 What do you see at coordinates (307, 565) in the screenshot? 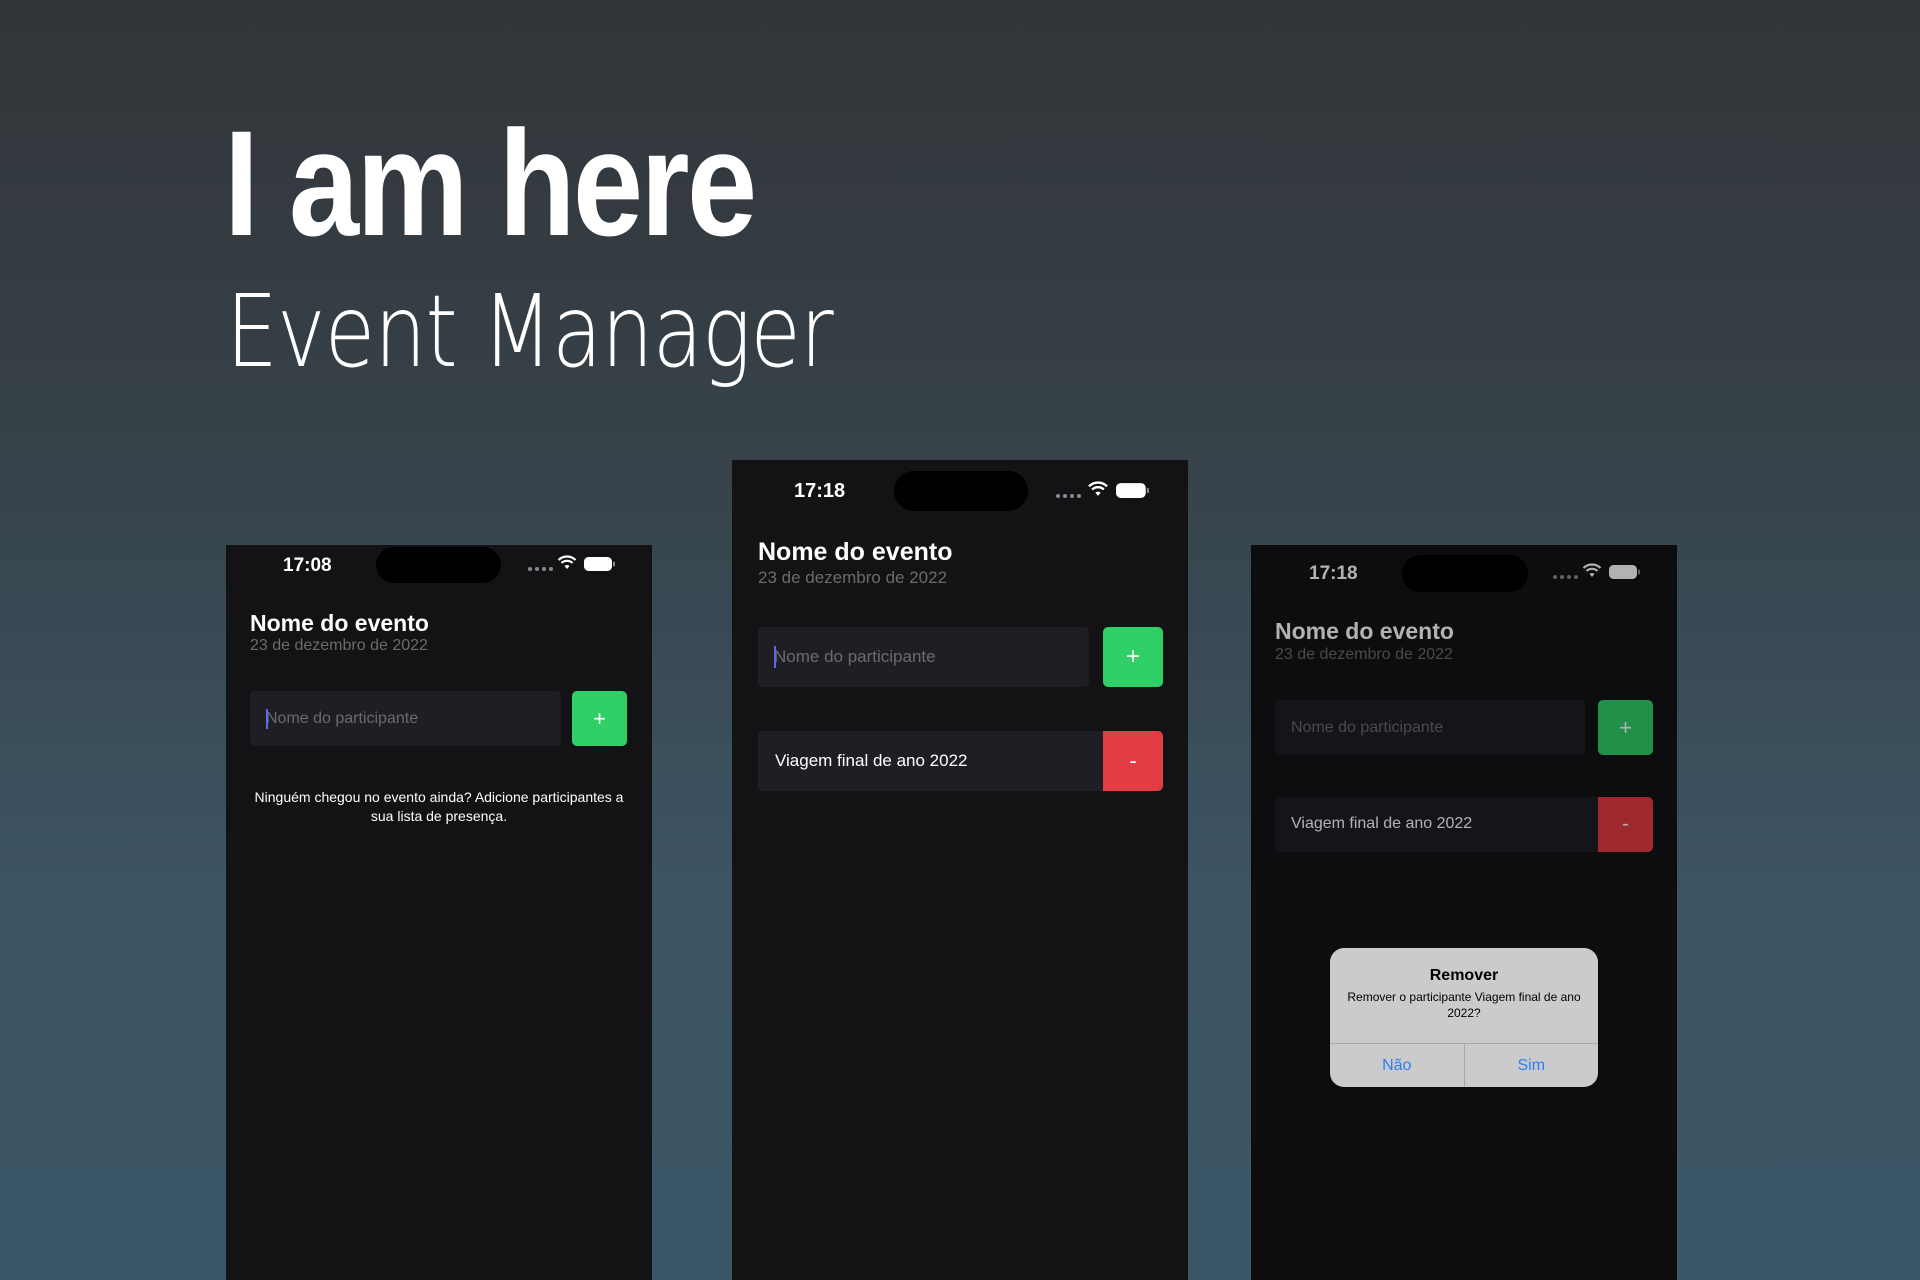
I see `status-time: 17:08` at bounding box center [307, 565].